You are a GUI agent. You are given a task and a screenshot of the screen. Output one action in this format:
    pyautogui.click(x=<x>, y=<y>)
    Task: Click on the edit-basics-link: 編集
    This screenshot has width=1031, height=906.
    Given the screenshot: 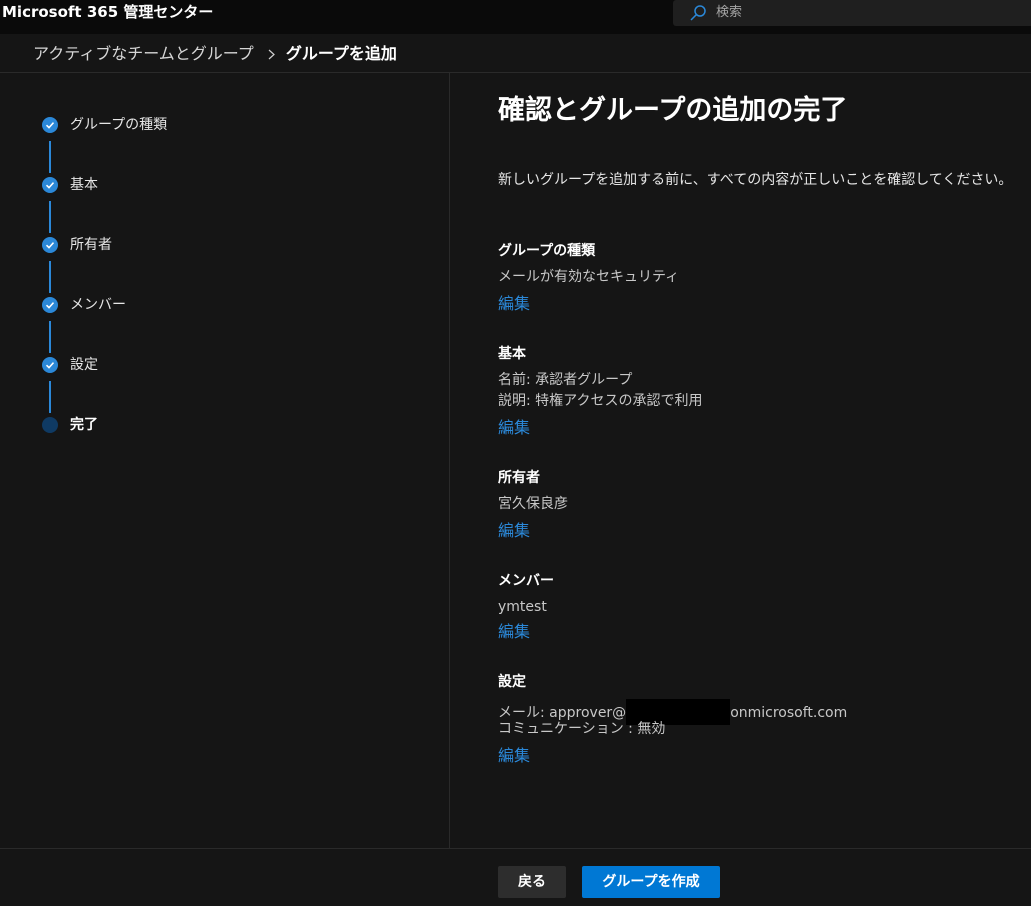 What is the action you would take?
    pyautogui.click(x=514, y=428)
    